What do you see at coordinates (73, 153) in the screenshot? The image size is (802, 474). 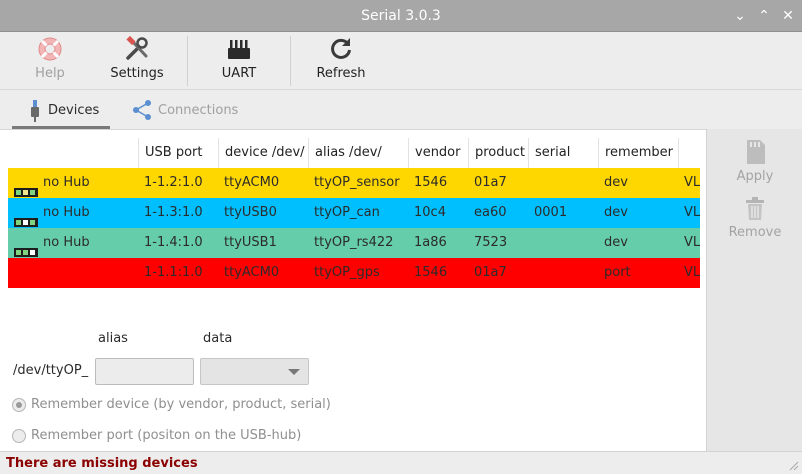 I see `header-hub` at bounding box center [73, 153].